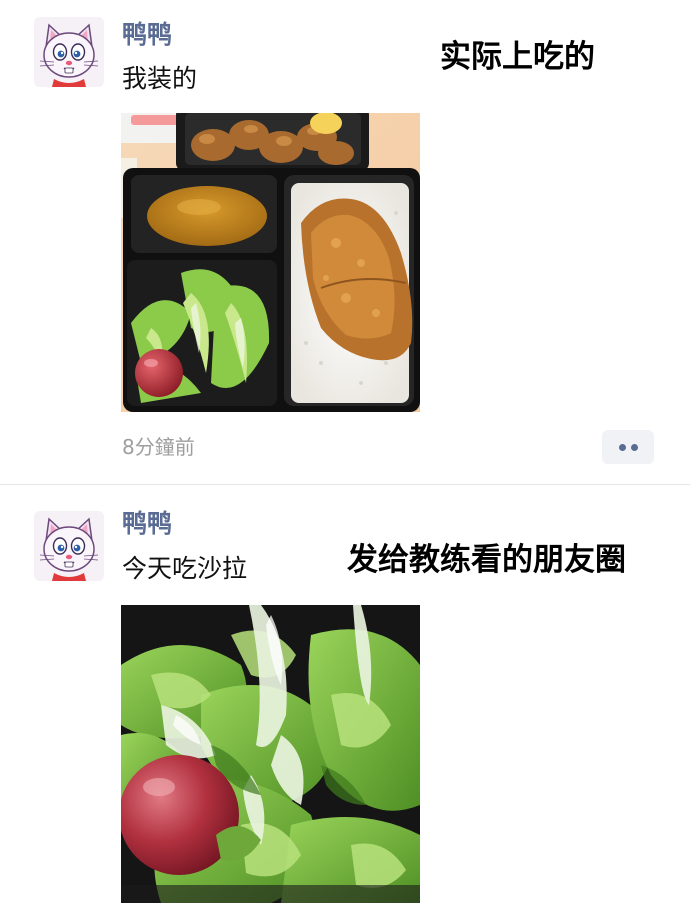  I want to click on post-caption: 我装的, so click(160, 78).